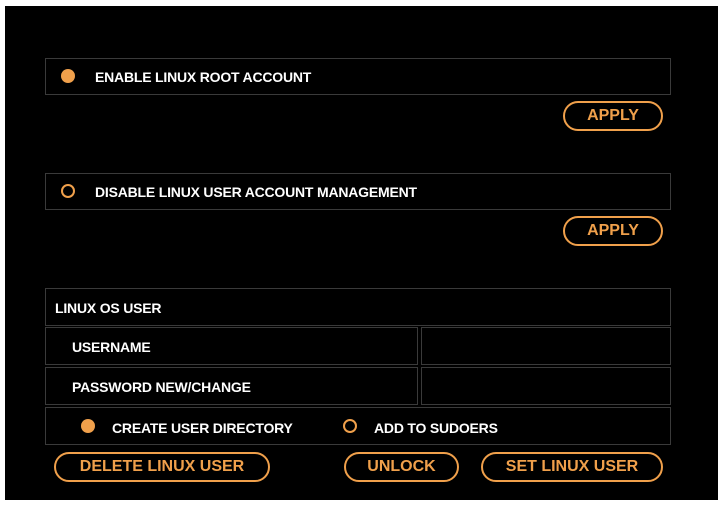 This screenshot has height=506, width=723. What do you see at coordinates (358, 426) in the screenshot?
I see `user-options-row: CREATE USER DIRECTORY ADD TO SUDOERS` at bounding box center [358, 426].